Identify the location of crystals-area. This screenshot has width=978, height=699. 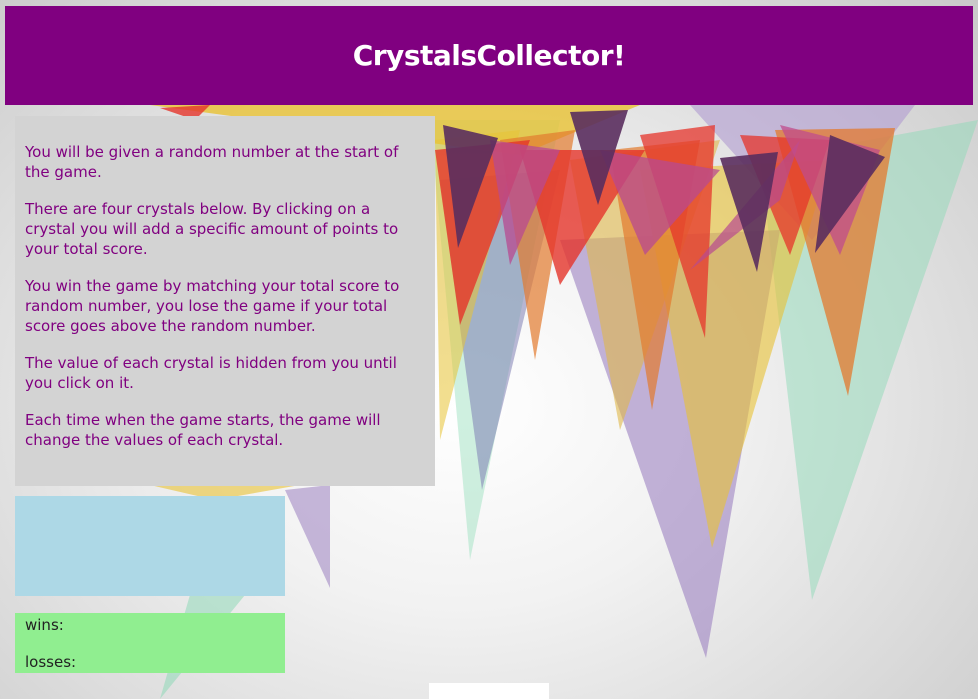
(489, 691).